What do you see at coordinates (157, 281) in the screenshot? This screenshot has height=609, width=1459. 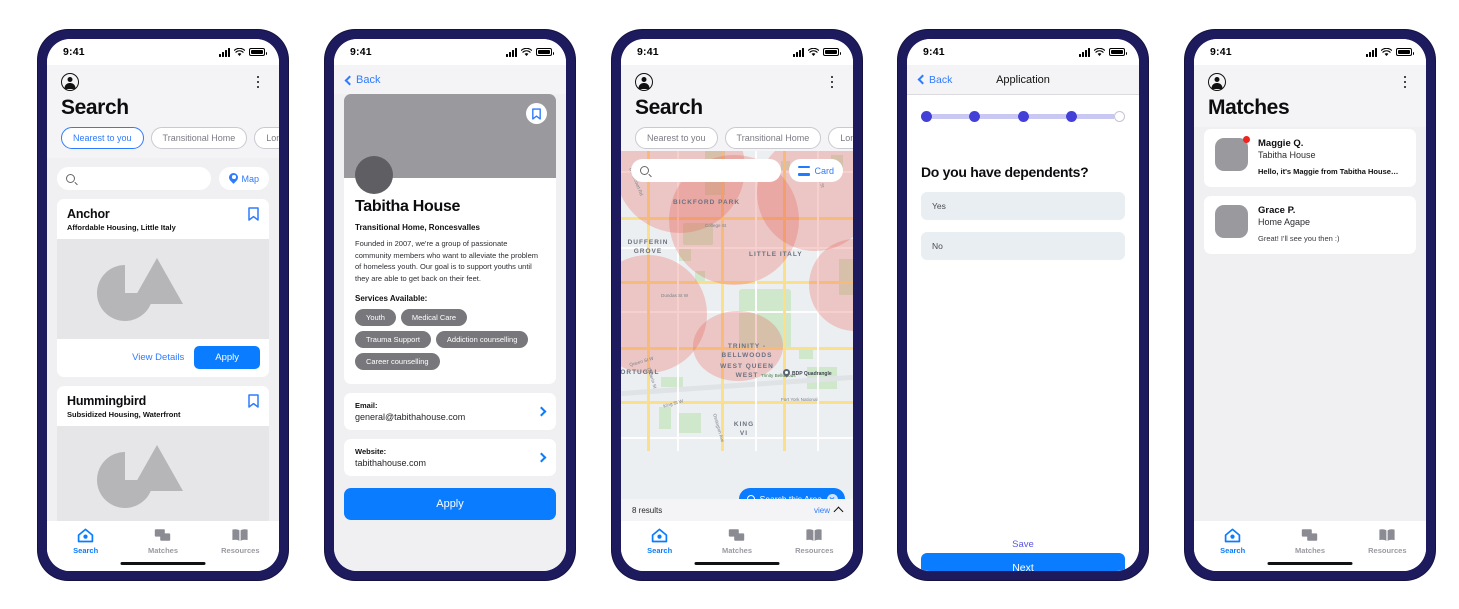 I see `placeholder-triangle-shape` at bounding box center [157, 281].